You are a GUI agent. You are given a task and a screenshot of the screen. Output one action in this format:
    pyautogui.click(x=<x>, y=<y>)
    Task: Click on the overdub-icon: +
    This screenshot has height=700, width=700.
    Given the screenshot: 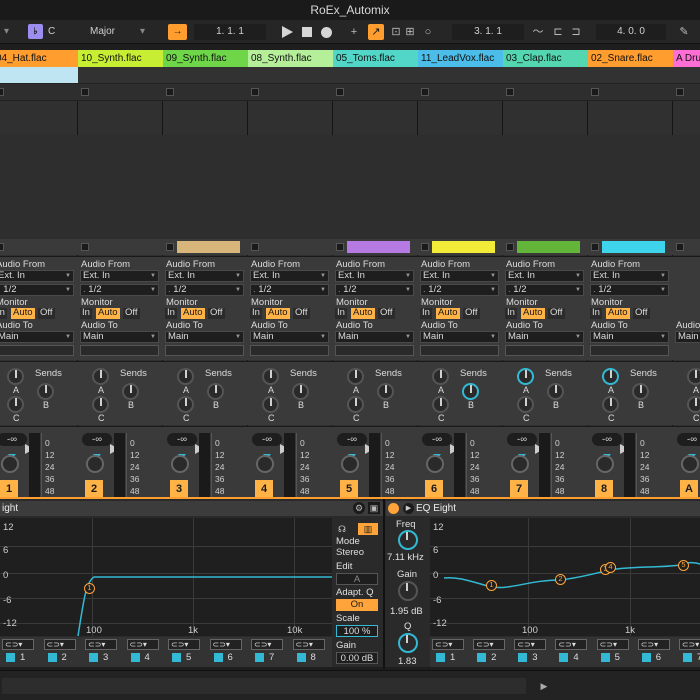 What is the action you would take?
    pyautogui.click(x=354, y=32)
    